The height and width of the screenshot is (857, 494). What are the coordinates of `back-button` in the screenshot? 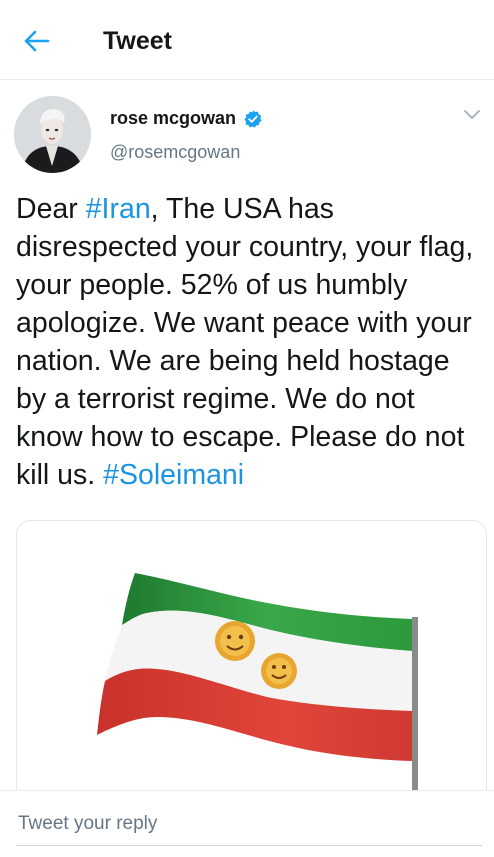 It's located at (37, 41).